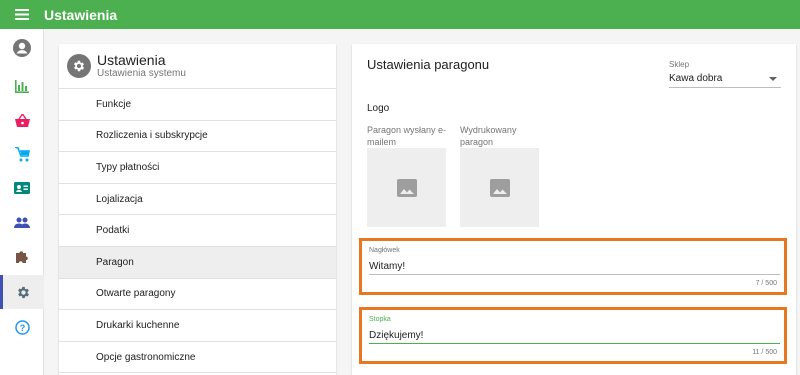  What do you see at coordinates (22, 48) in the screenshot?
I see `account-circle-icon` at bounding box center [22, 48].